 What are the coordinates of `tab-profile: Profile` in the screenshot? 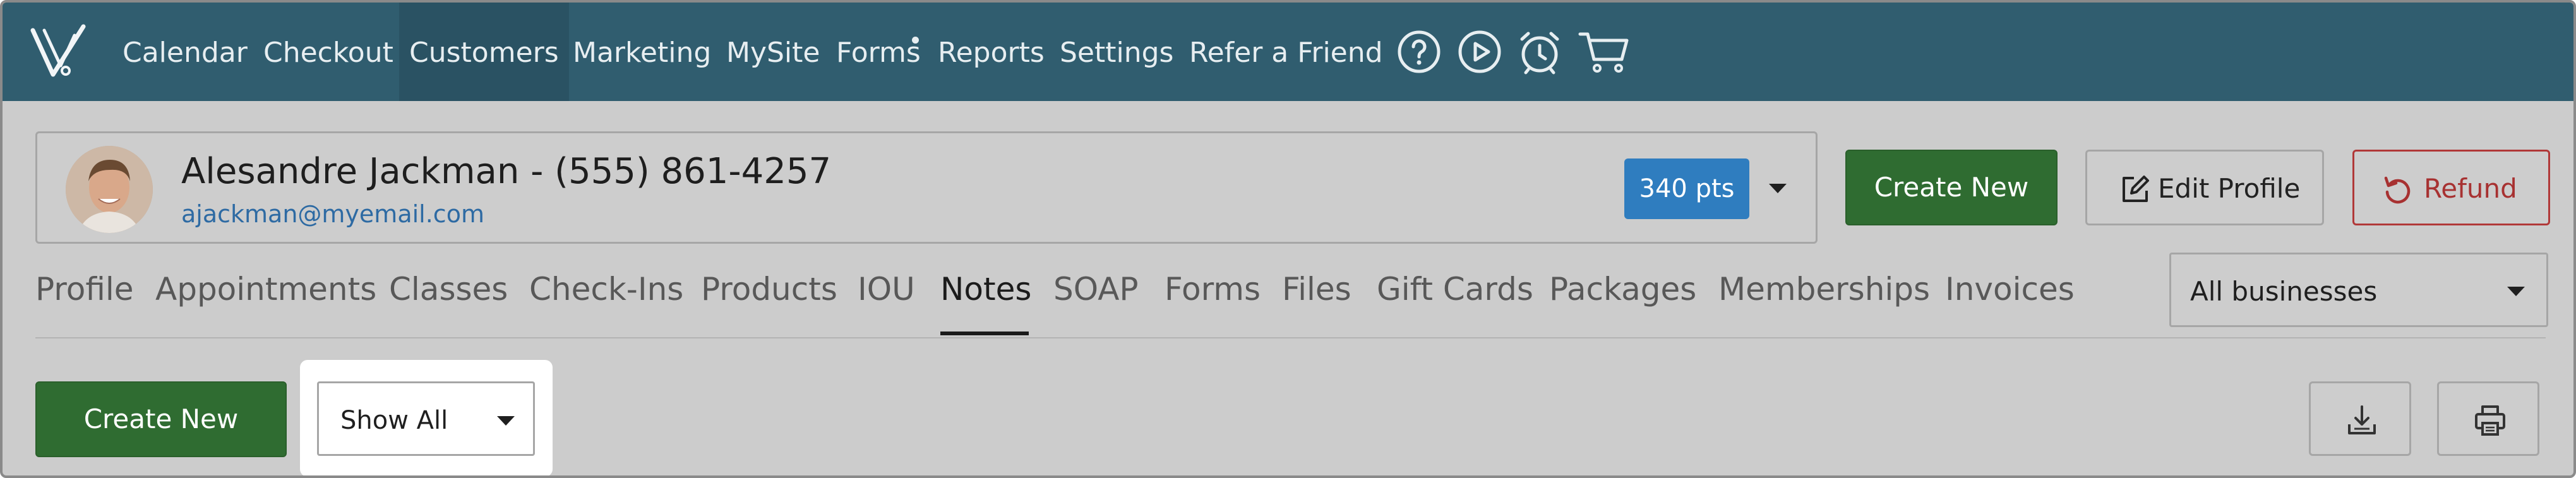 It's located at (84, 289).